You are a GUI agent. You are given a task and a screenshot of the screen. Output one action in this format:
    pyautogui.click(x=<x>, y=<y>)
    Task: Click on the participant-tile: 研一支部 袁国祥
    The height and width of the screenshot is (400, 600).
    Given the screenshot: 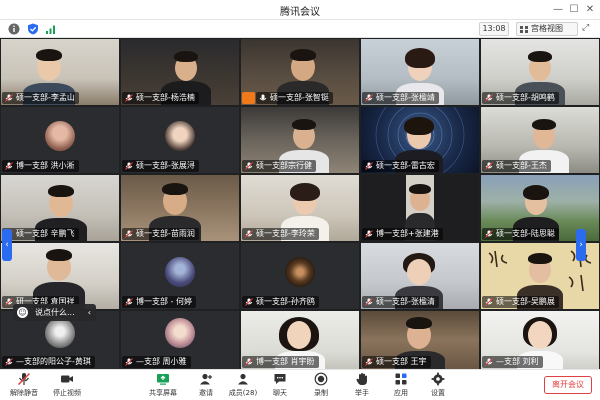 What is the action you would take?
    pyautogui.click(x=60, y=276)
    